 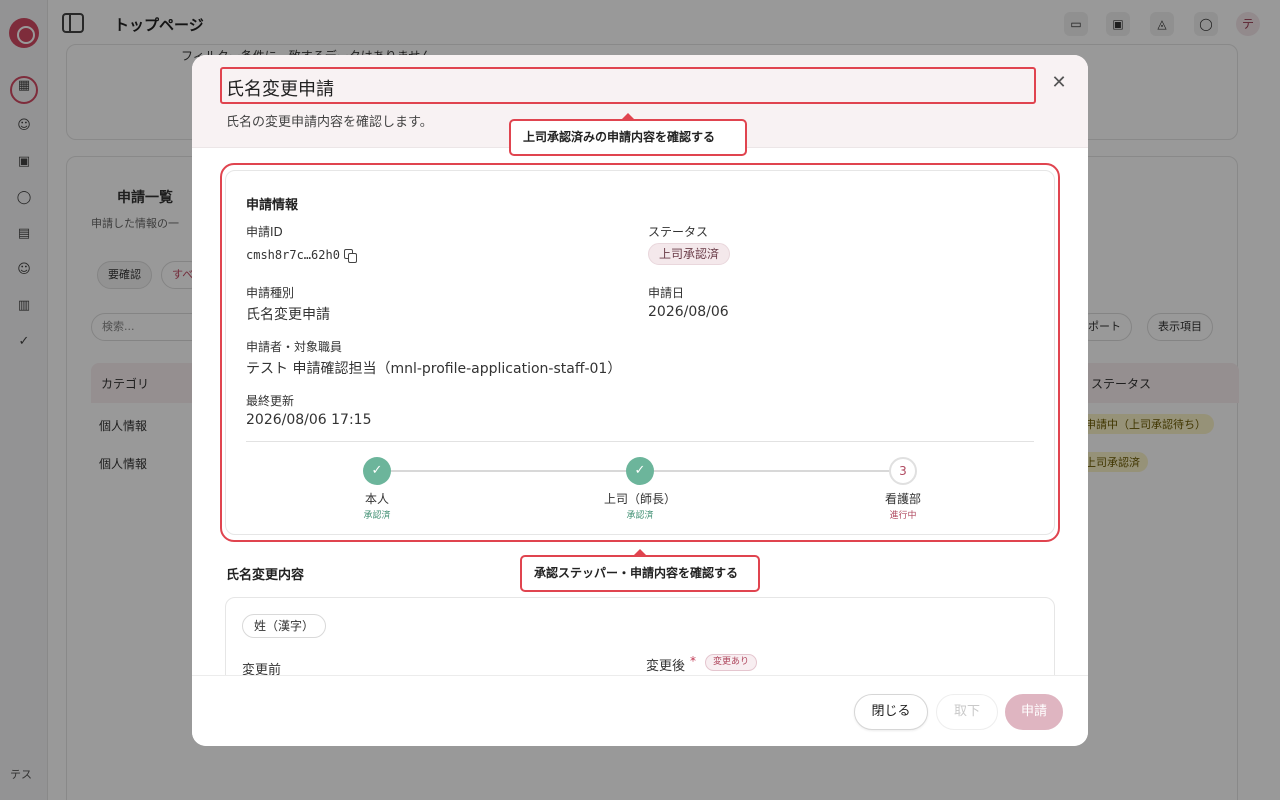 What do you see at coordinates (1059, 83) in the screenshot?
I see `close-icon: ✕` at bounding box center [1059, 83].